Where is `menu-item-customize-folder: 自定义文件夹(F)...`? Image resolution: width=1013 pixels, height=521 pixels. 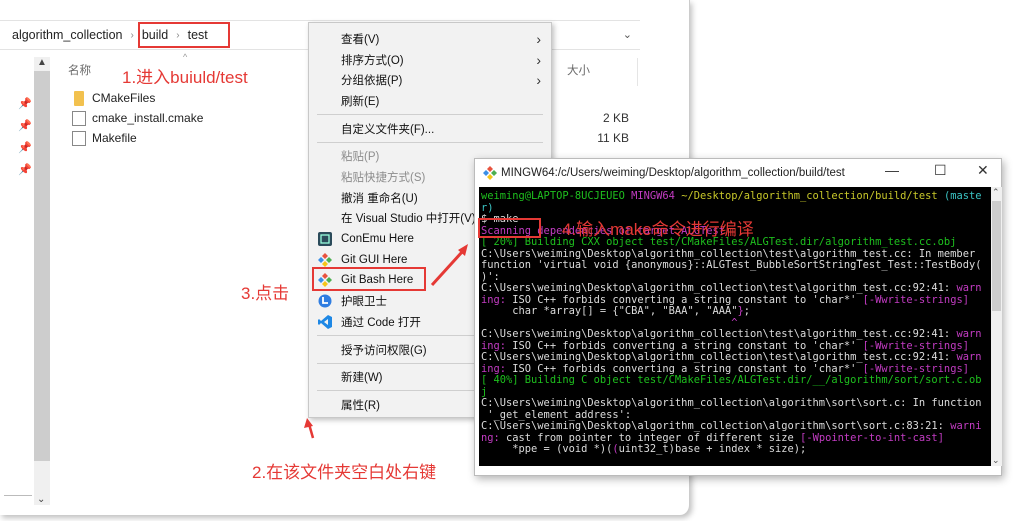 menu-item-customize-folder: 自定义文件夹(F)... is located at coordinates (430, 128).